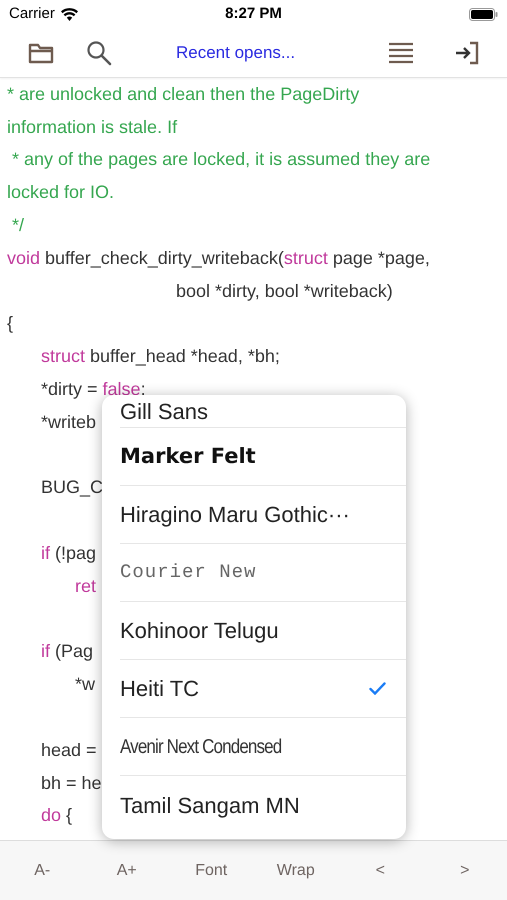 This screenshot has height=900, width=507. What do you see at coordinates (284, 291) in the screenshot?
I see `code-line: bool *dirty, bool *writeback)` at bounding box center [284, 291].